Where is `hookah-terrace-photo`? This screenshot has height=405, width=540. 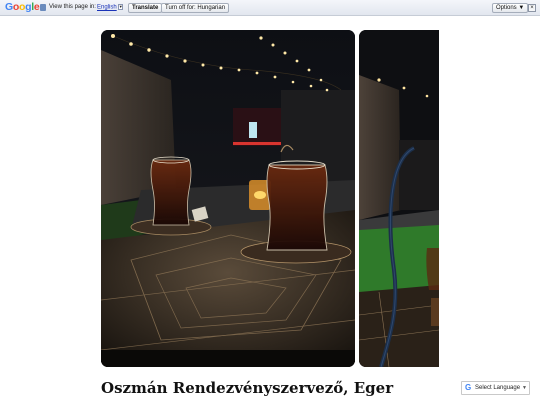
hookah-terrace-photo is located at coordinates (399, 198).